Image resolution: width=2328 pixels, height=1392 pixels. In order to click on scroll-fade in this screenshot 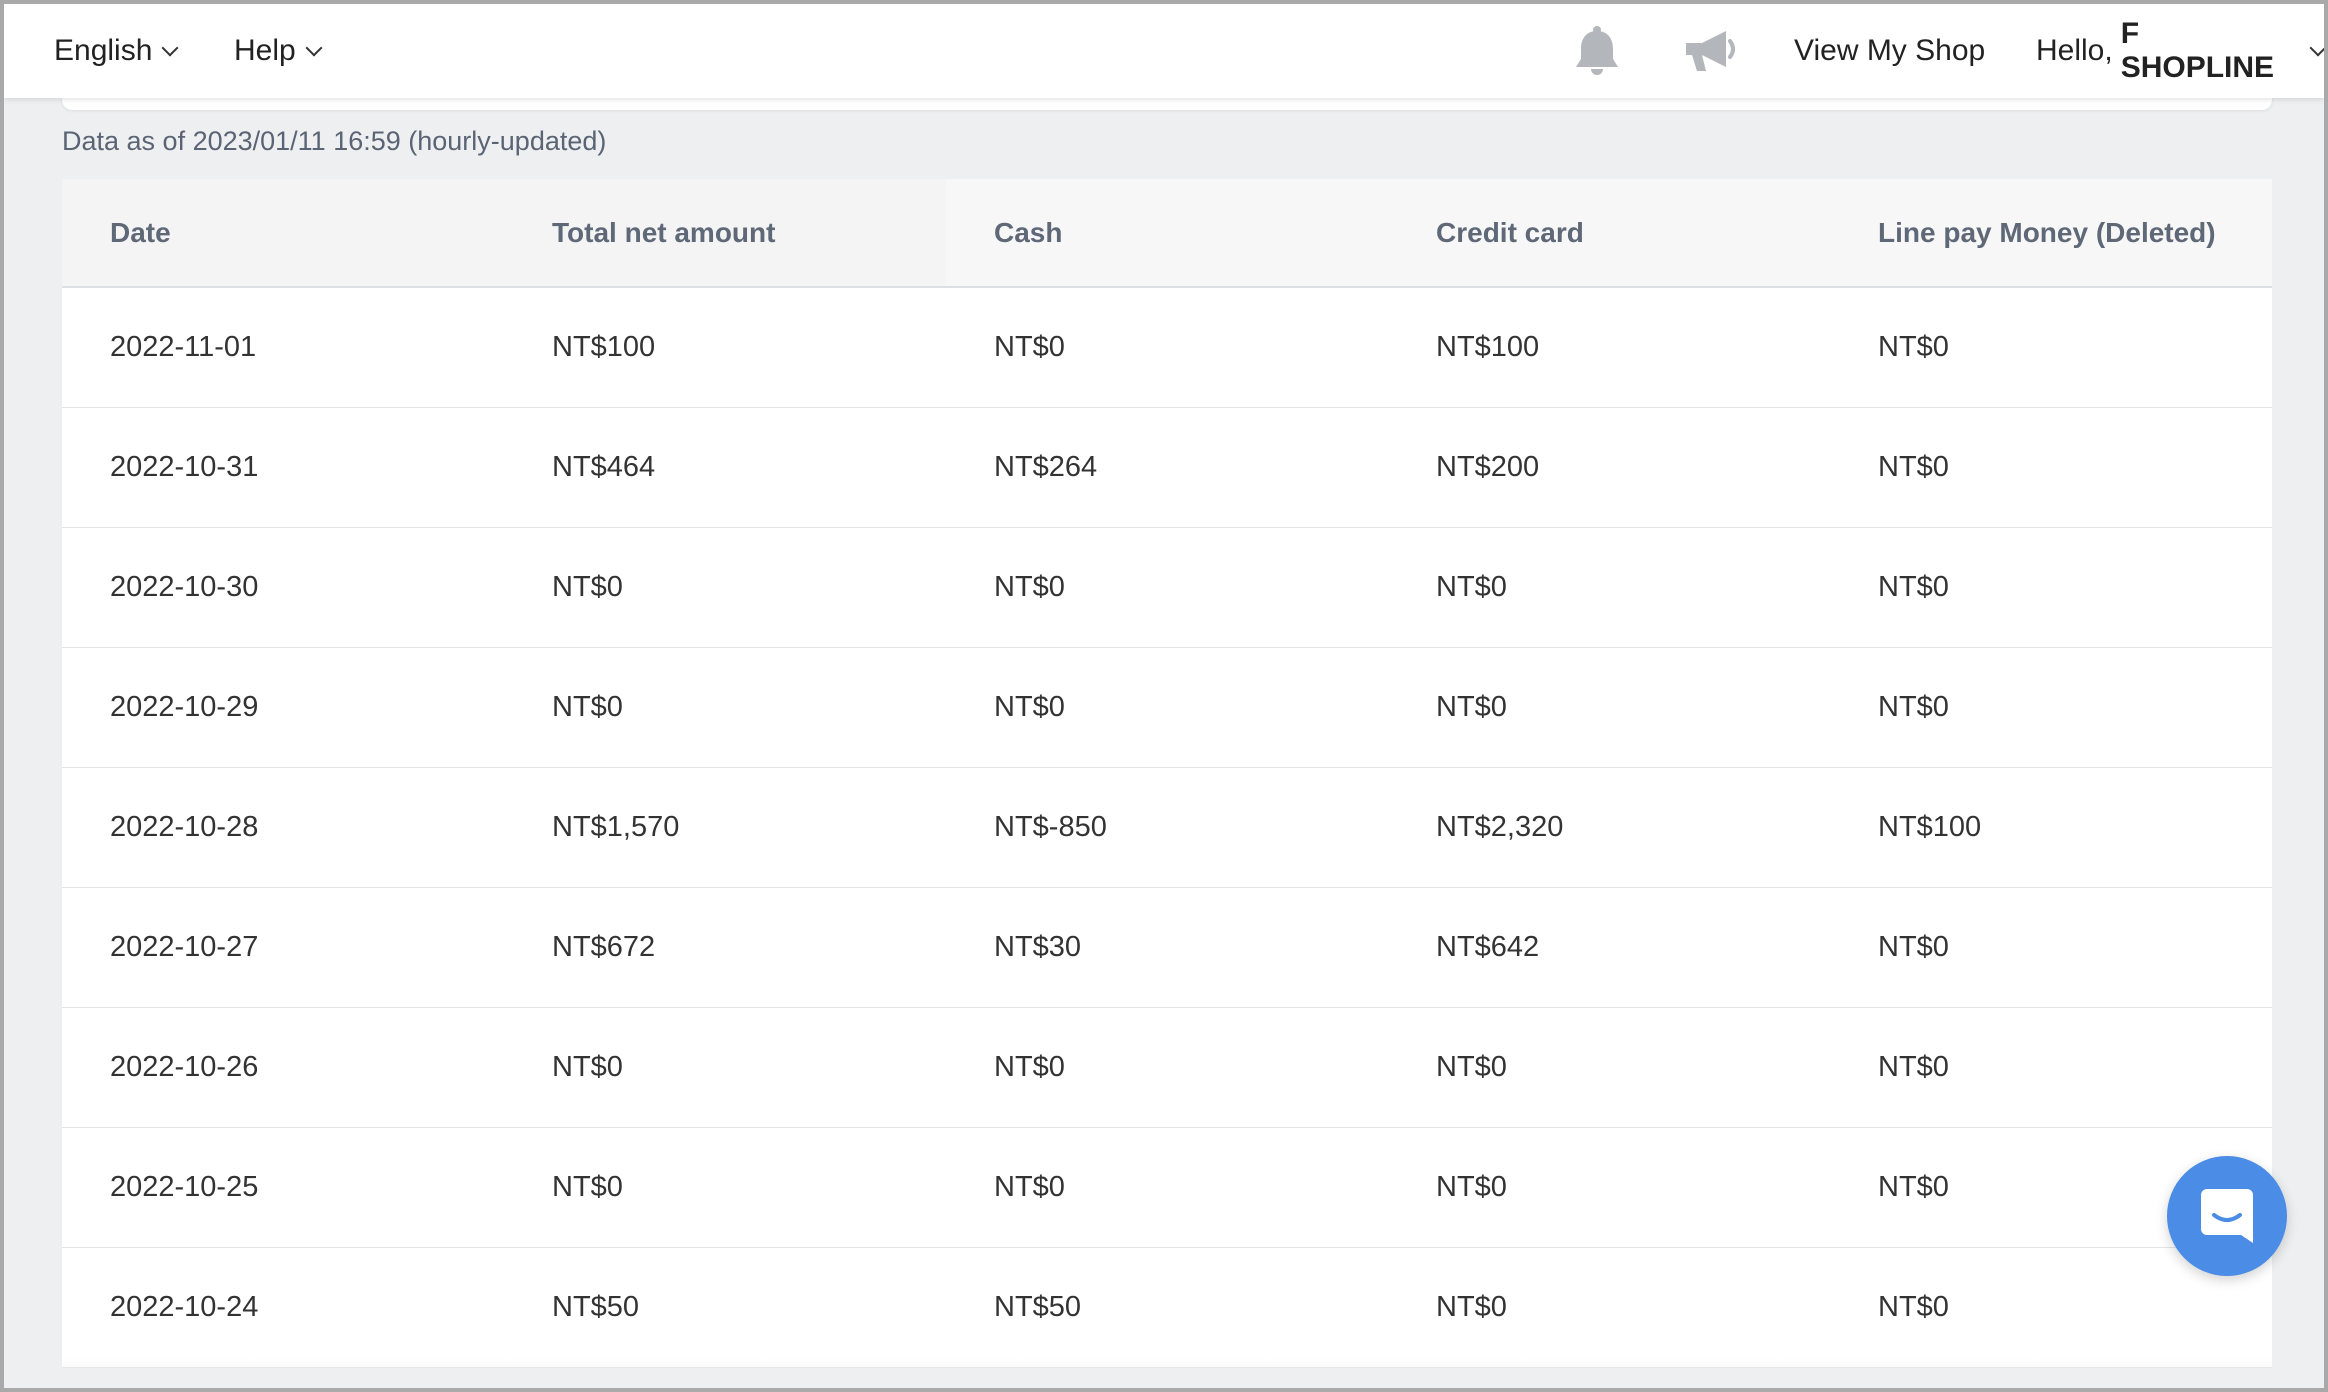, I will do `click(1164, 1373)`.